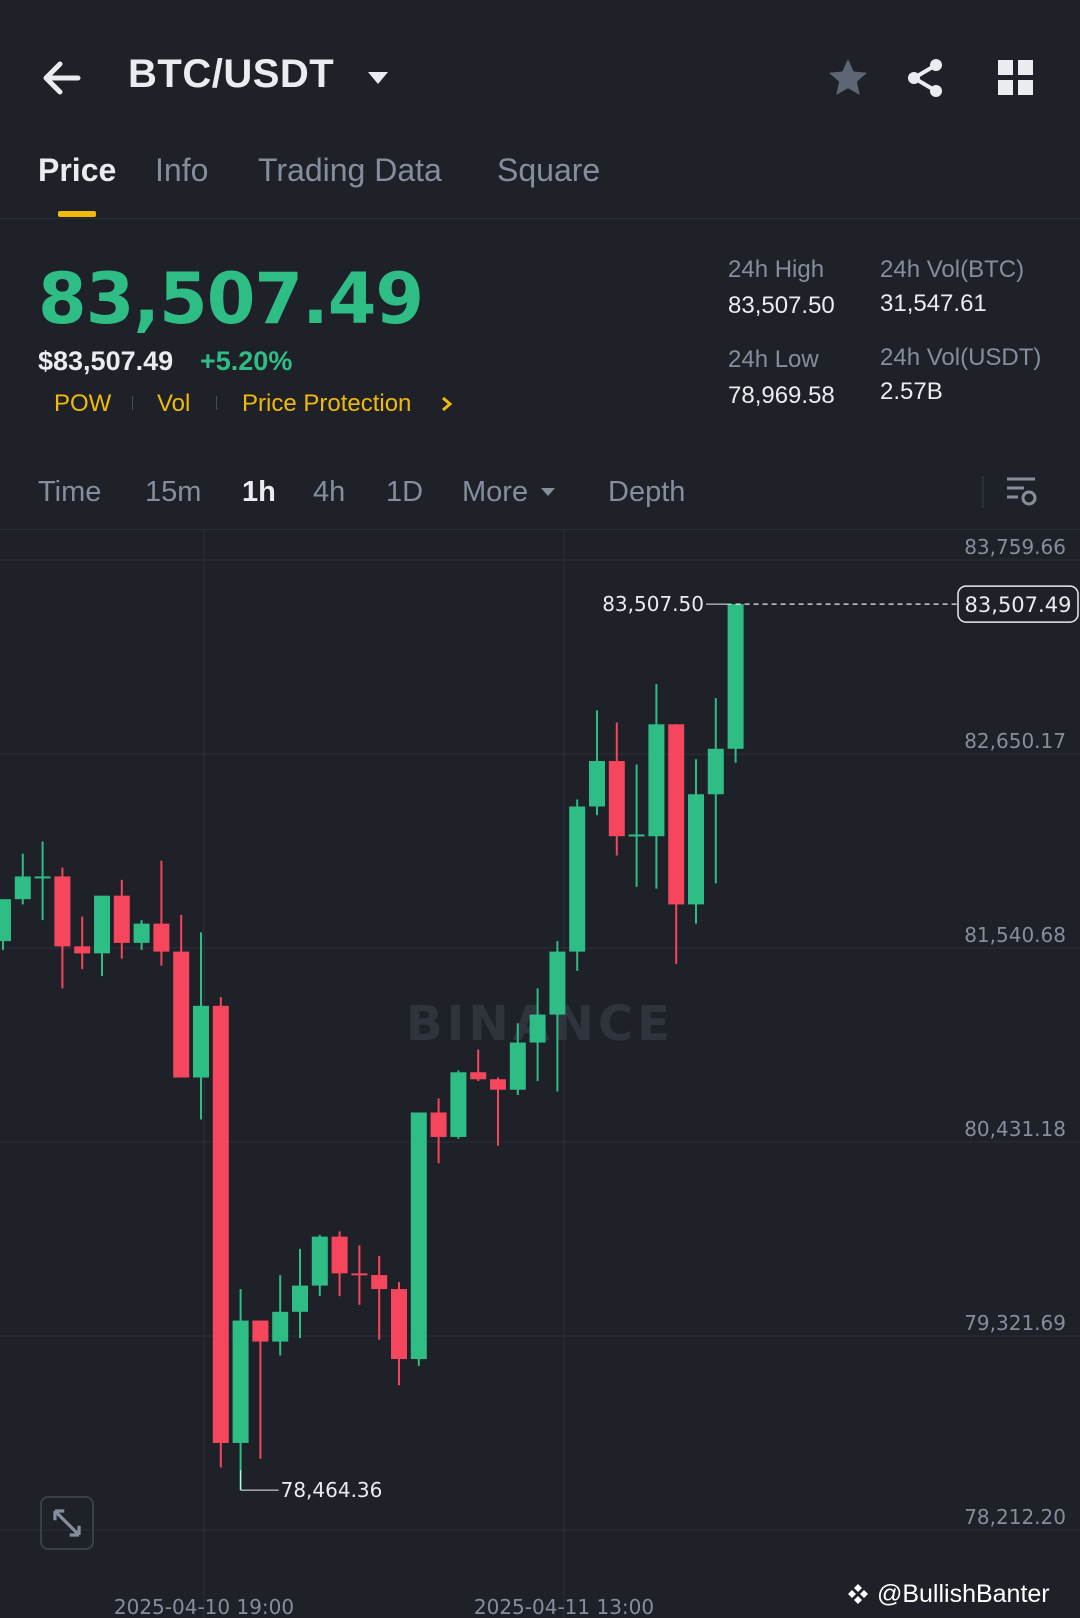 The width and height of the screenshot is (1080, 1618). I want to click on toolbar-15m: 15m, so click(173, 492).